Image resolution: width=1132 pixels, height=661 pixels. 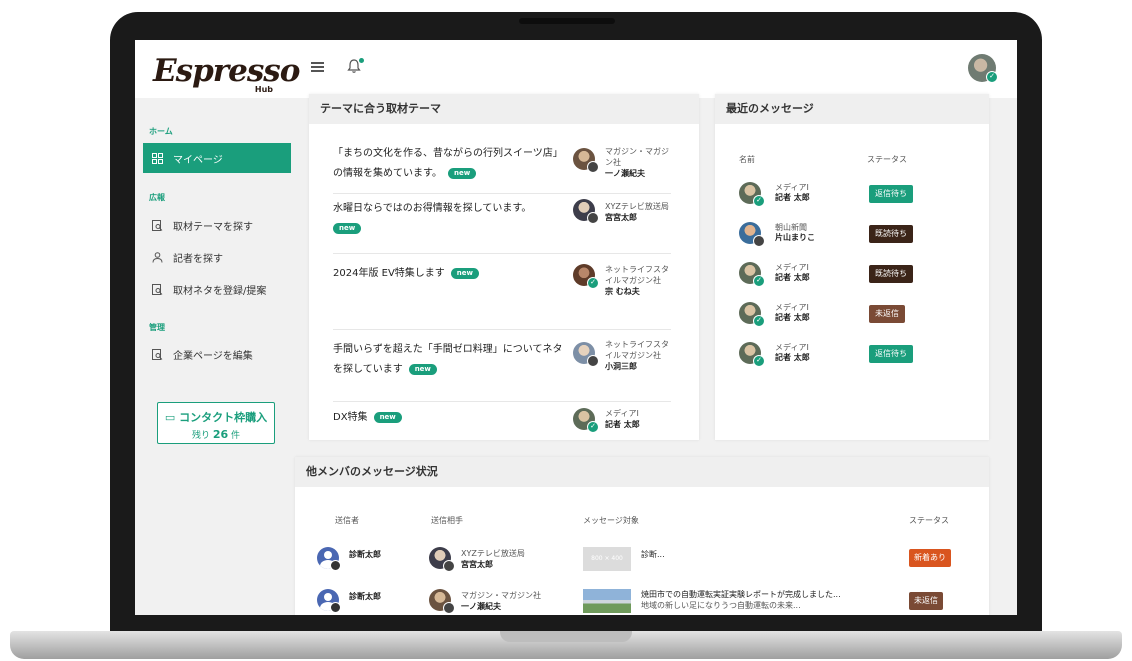 I want to click on member-message-row: 診断太郎 XYZテレビ放送局 宮宮太郎 800 × 400 診断... 新着あり, so click(x=625, y=564).